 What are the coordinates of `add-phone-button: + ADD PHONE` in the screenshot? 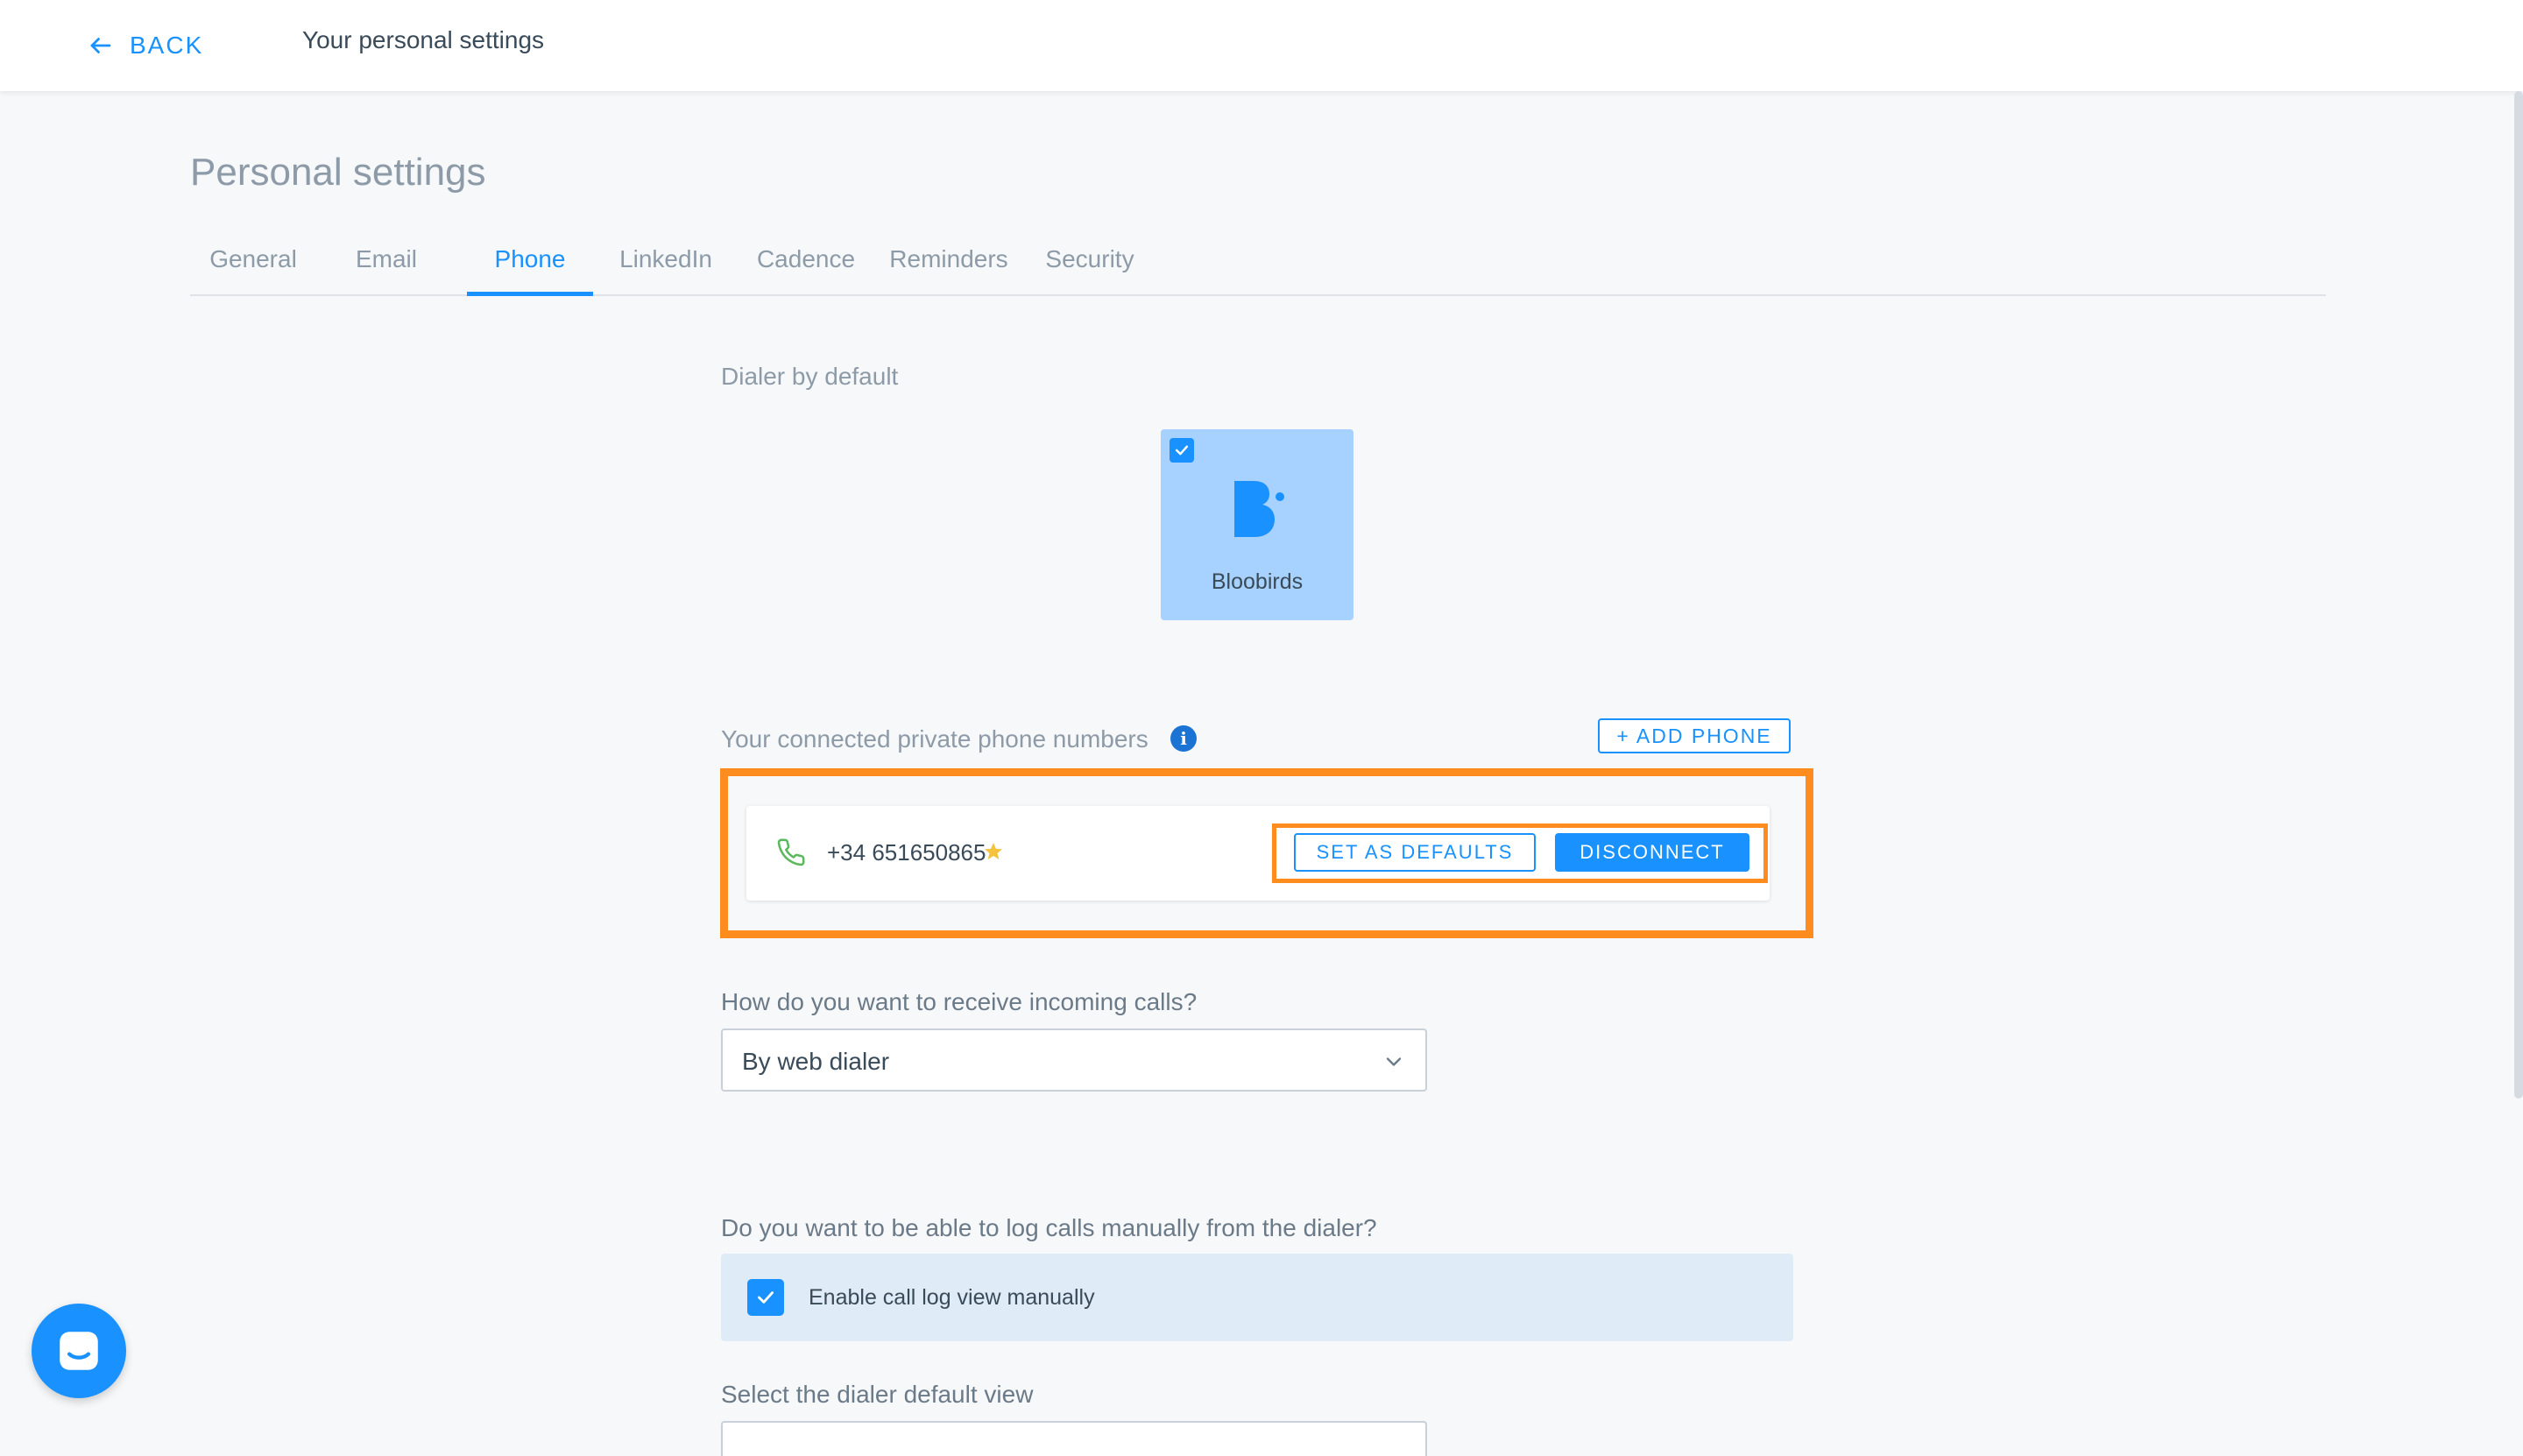 It's located at (1694, 735).